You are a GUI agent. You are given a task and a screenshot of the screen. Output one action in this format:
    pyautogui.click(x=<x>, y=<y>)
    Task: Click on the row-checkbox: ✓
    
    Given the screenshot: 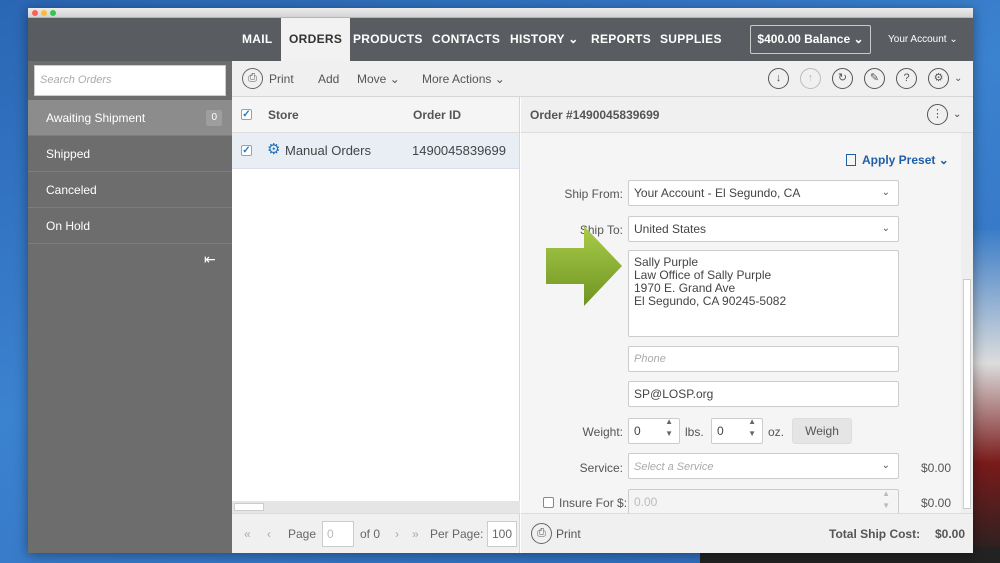 What is the action you would take?
    pyautogui.click(x=246, y=150)
    